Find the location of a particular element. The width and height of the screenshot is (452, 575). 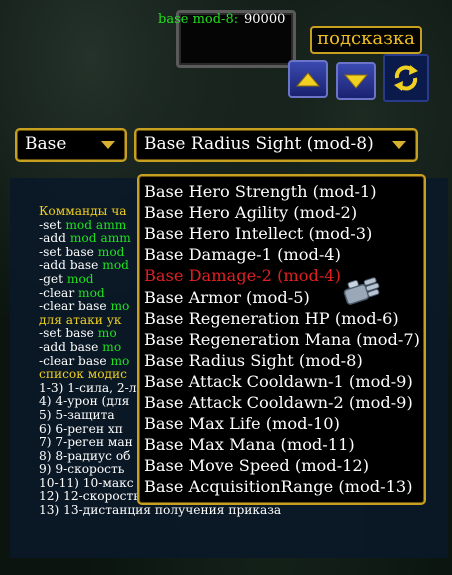

info-line: Комманды ча is located at coordinates (83, 211).